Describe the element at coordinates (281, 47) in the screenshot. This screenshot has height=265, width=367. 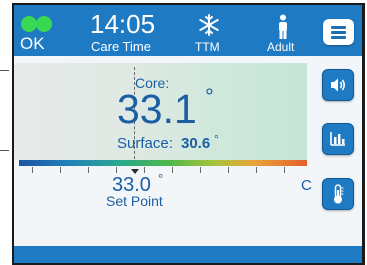
I see `patient-type-label: Adult` at that location.